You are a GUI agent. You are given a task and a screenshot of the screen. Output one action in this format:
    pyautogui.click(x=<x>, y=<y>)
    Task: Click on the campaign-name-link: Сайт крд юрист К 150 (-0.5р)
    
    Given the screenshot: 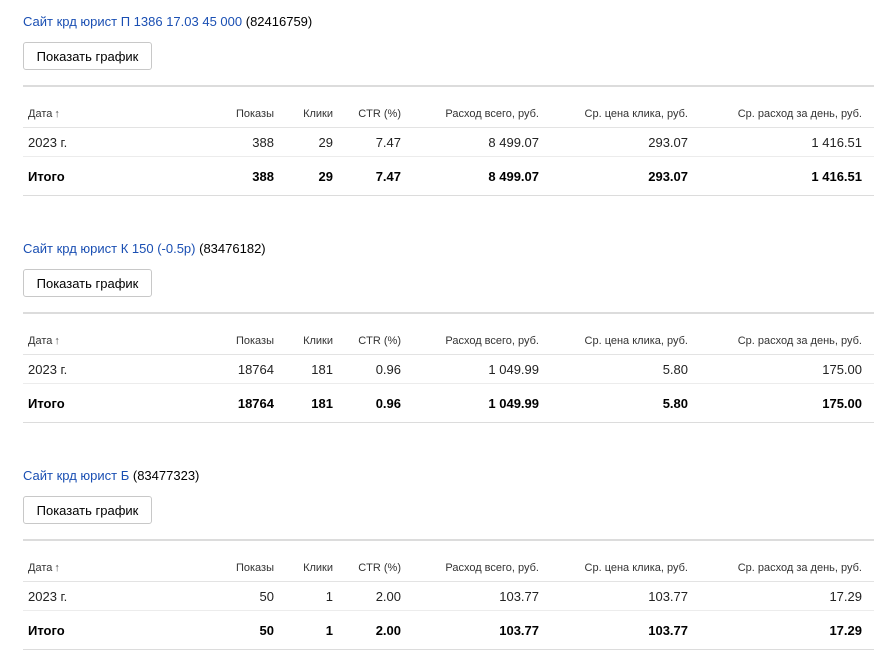 What is the action you would take?
    pyautogui.click(x=109, y=248)
    